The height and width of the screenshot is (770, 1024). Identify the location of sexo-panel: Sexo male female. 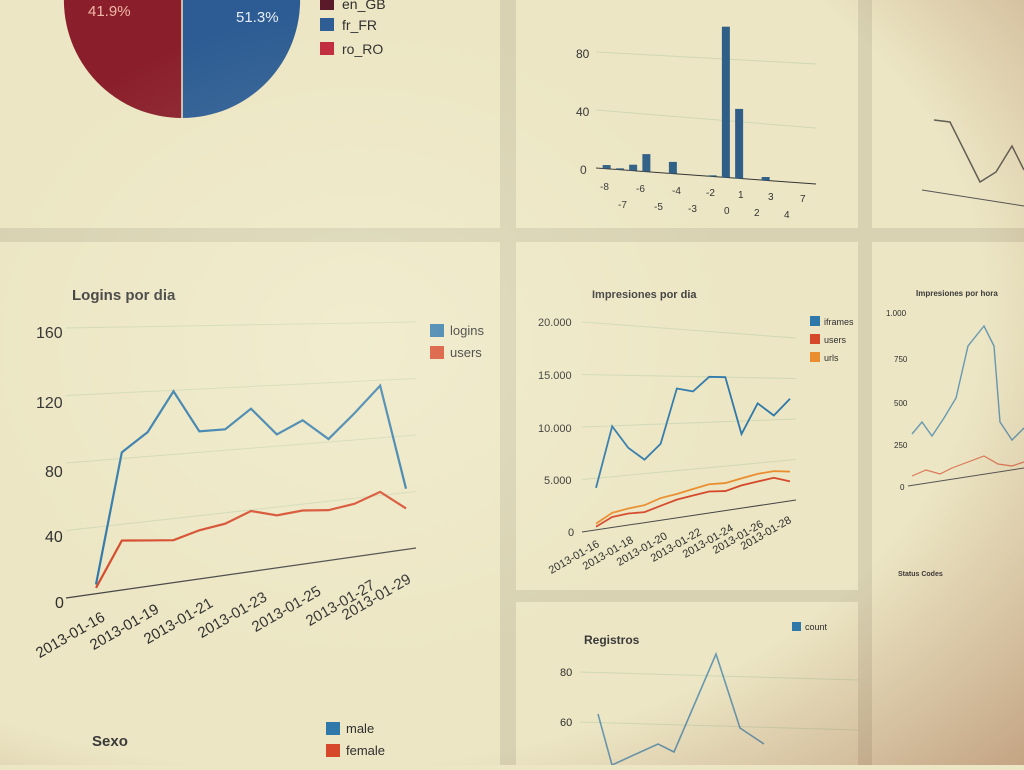
(260, 738).